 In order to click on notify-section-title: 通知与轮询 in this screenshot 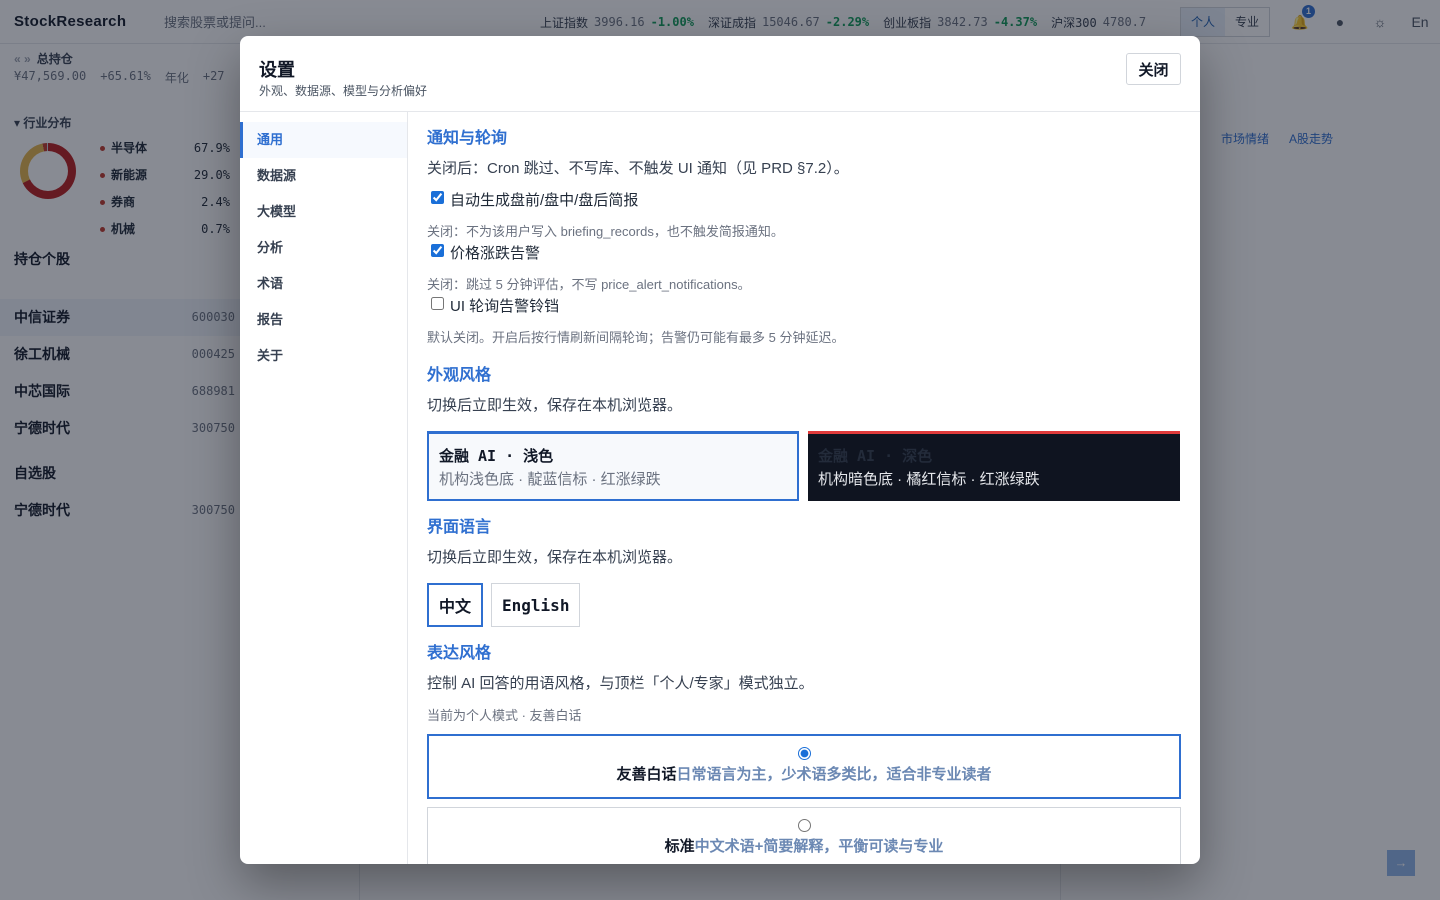, I will do `click(467, 138)`.